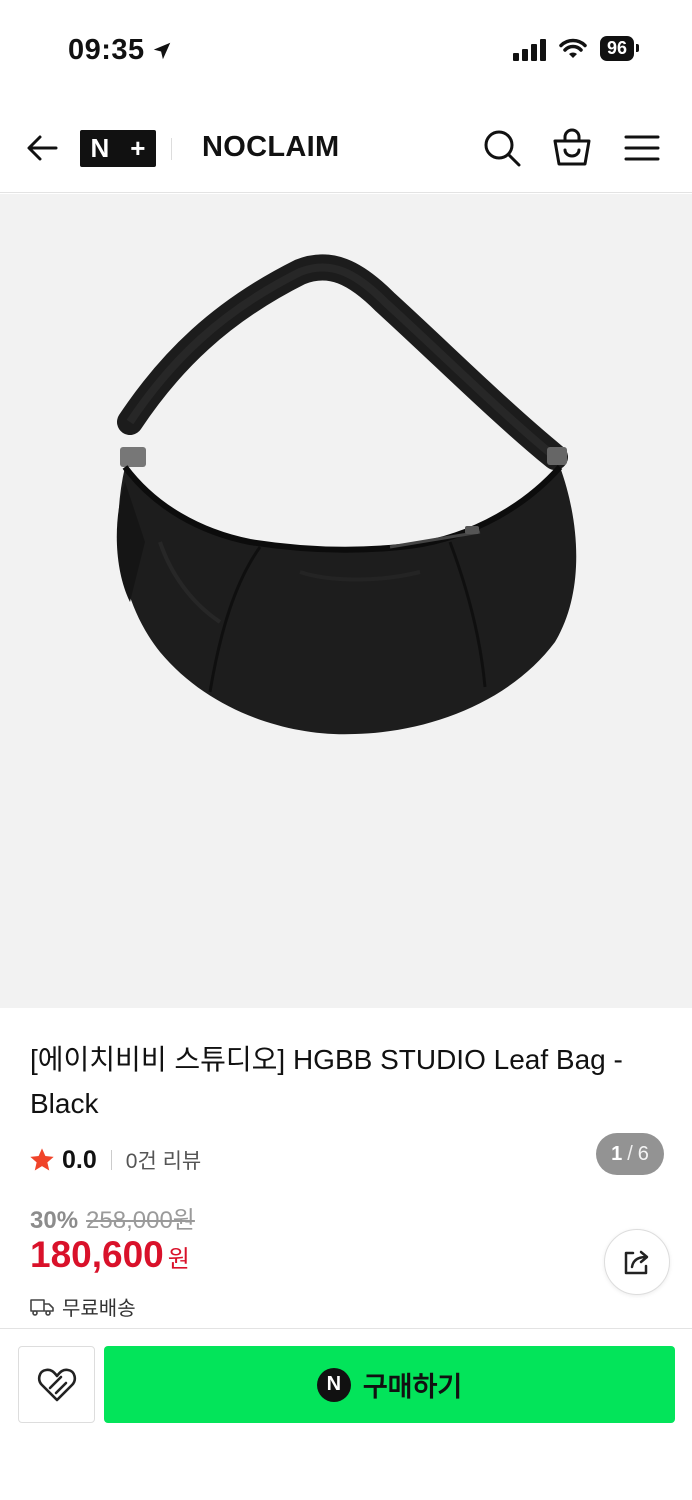 This screenshot has width=692, height=1500. What do you see at coordinates (100, 148) in the screenshot?
I see `logo-letter-n: N` at bounding box center [100, 148].